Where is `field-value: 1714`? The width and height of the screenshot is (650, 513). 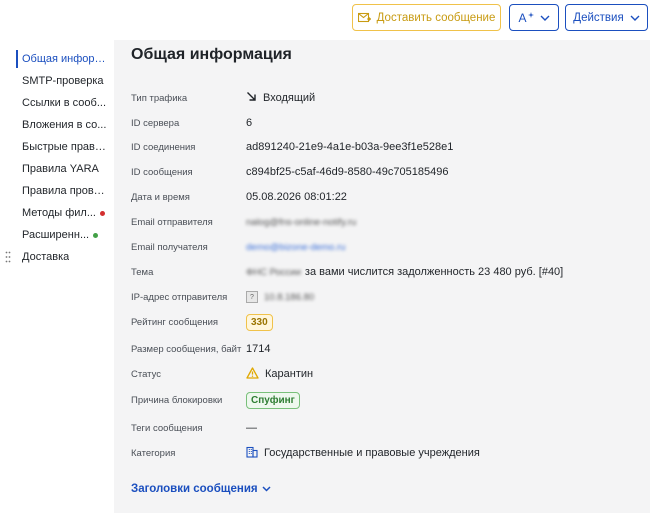
field-value: 1714 is located at coordinates (258, 349).